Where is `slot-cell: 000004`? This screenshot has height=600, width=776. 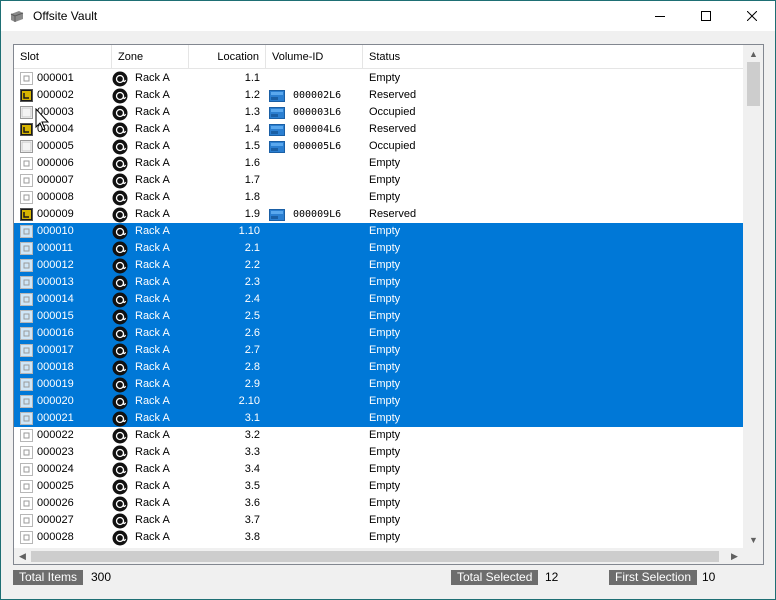
slot-cell: 000004 is located at coordinates (63, 129).